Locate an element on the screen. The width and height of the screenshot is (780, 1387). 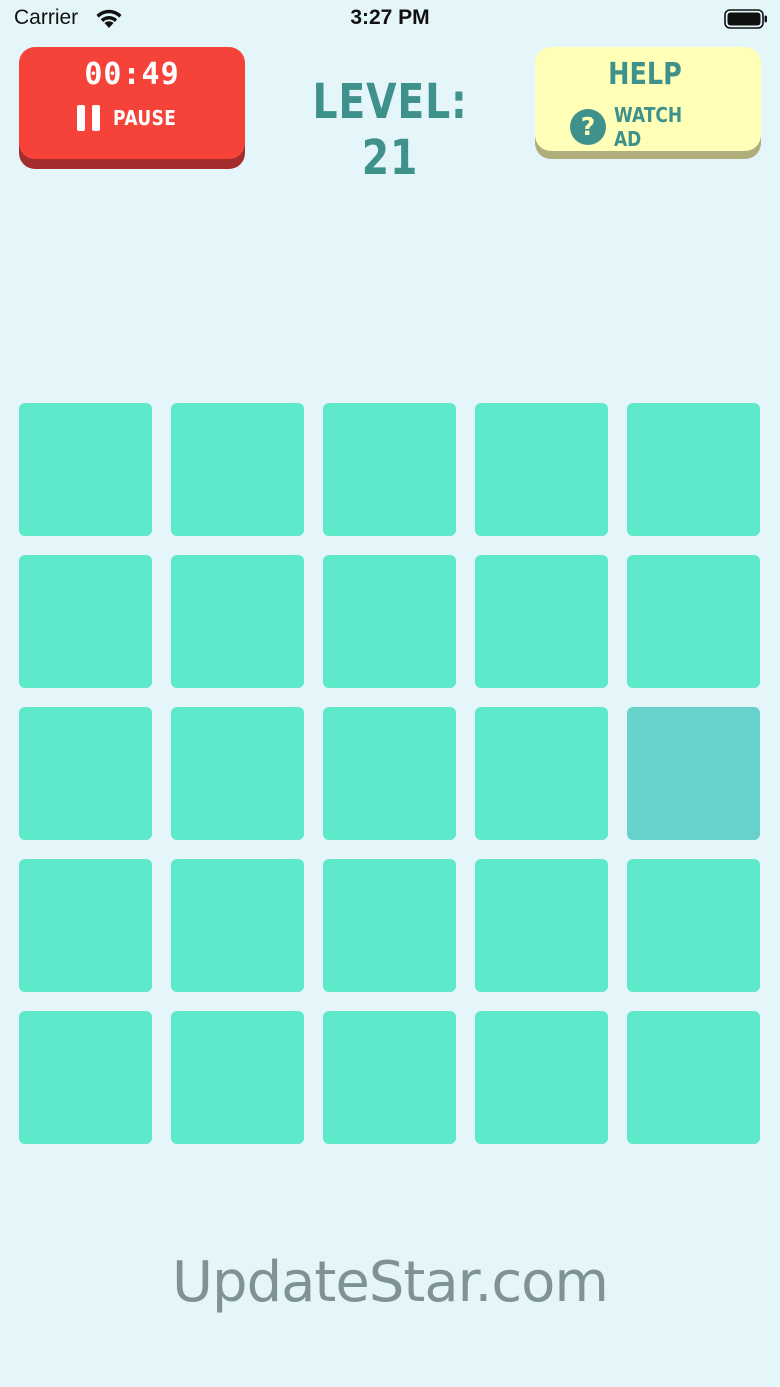
battery-icon is located at coordinates (745, 19).